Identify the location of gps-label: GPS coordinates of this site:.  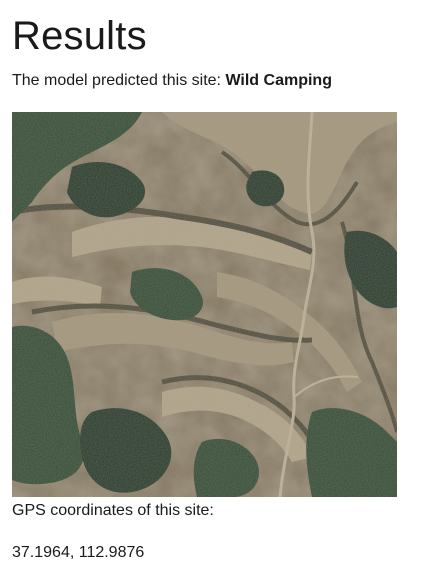
(113, 510).